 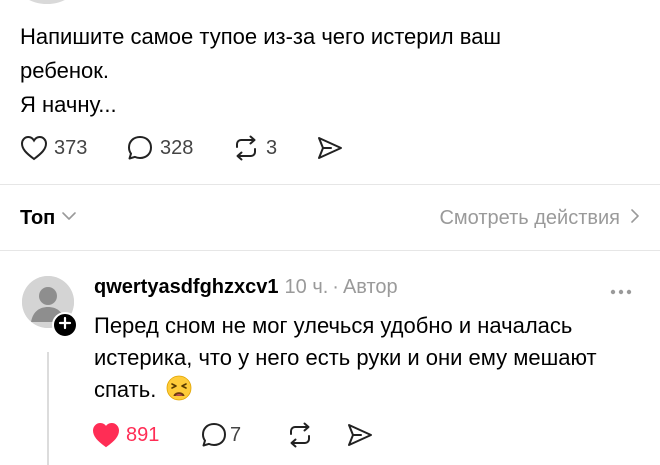 I want to click on heart-icon, so click(x=34, y=148).